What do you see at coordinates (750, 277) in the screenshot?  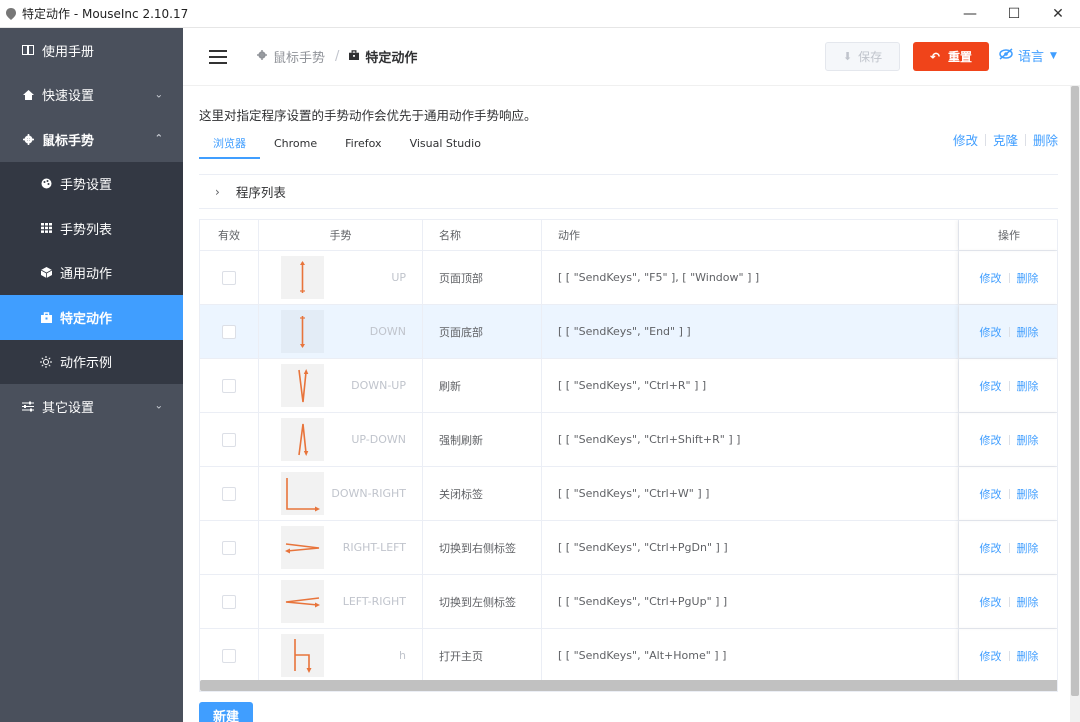 I see `gesture-action: [ [ "SendKeys", "F5" ], [ "Window" ] ]` at bounding box center [750, 277].